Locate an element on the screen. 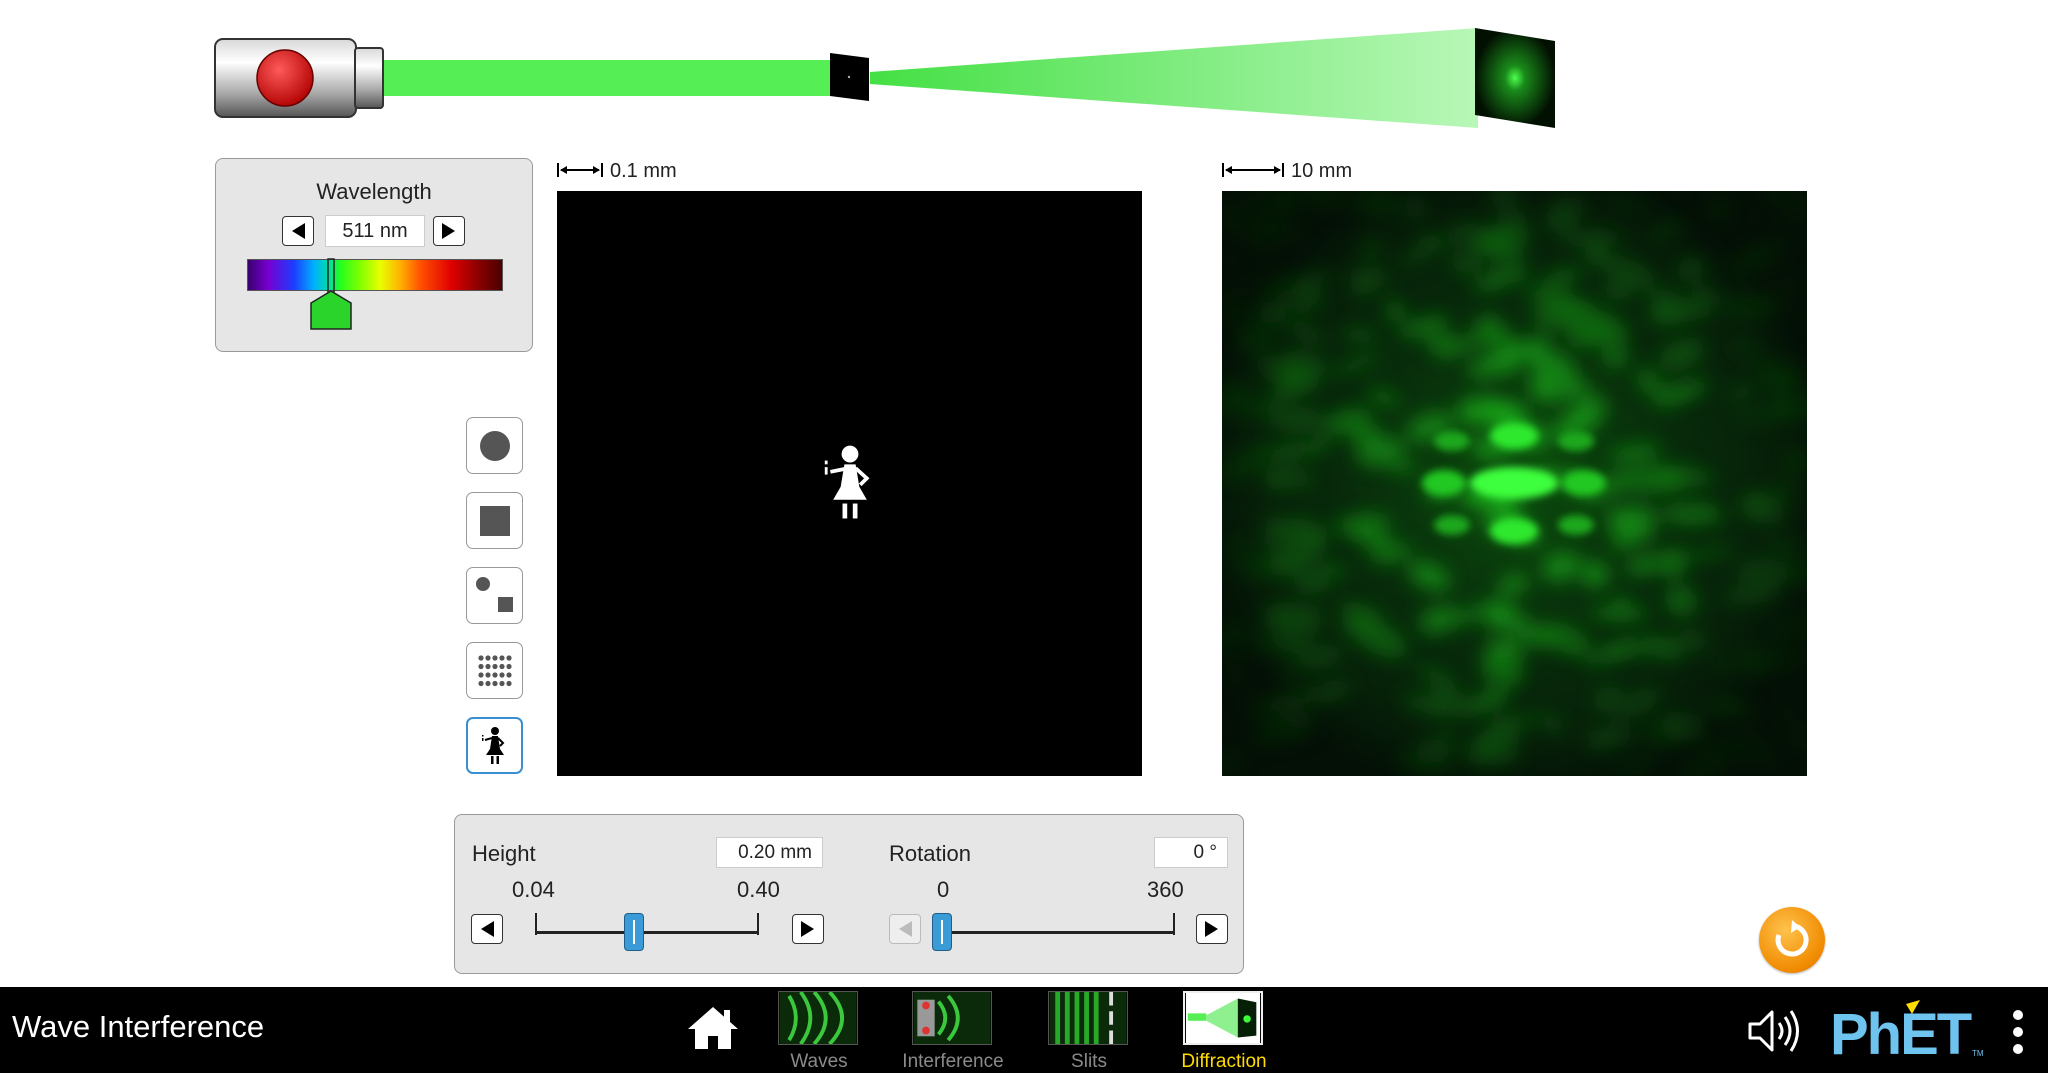 This screenshot has width=2048, height=1073. laser-emitter is located at coordinates (299, 78).